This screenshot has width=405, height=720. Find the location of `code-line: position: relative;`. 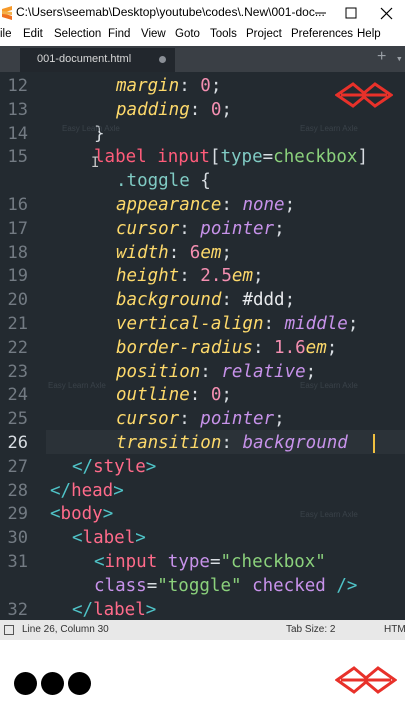

code-line: position: relative; is located at coordinates (216, 372).